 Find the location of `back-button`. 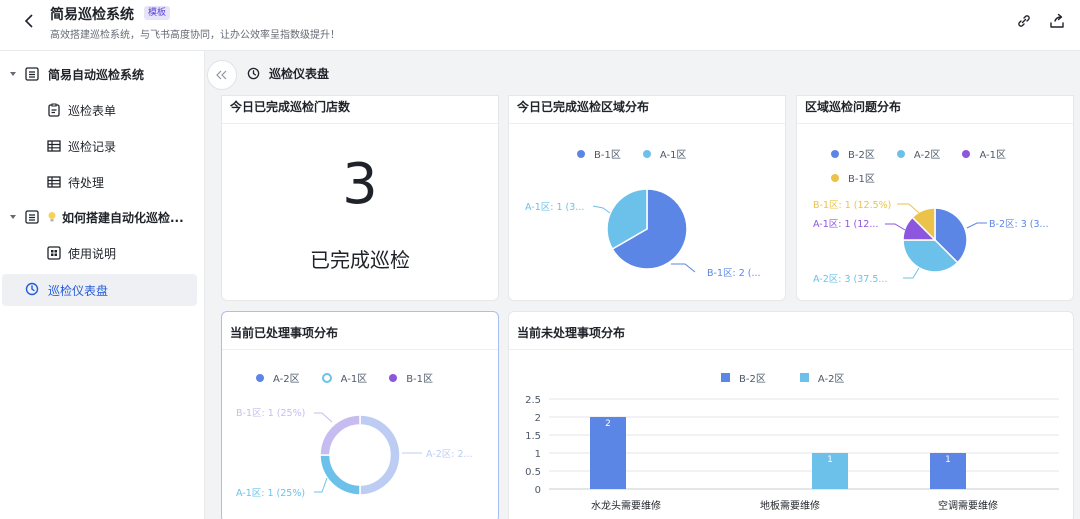

back-button is located at coordinates (29, 21).